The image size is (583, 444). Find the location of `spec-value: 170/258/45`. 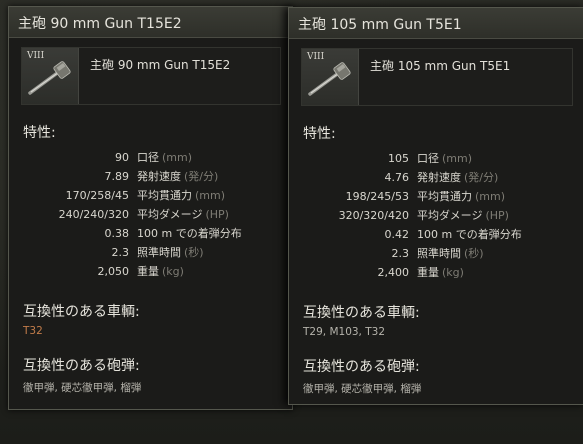

spec-value: 170/258/45 is located at coordinates (97, 195).